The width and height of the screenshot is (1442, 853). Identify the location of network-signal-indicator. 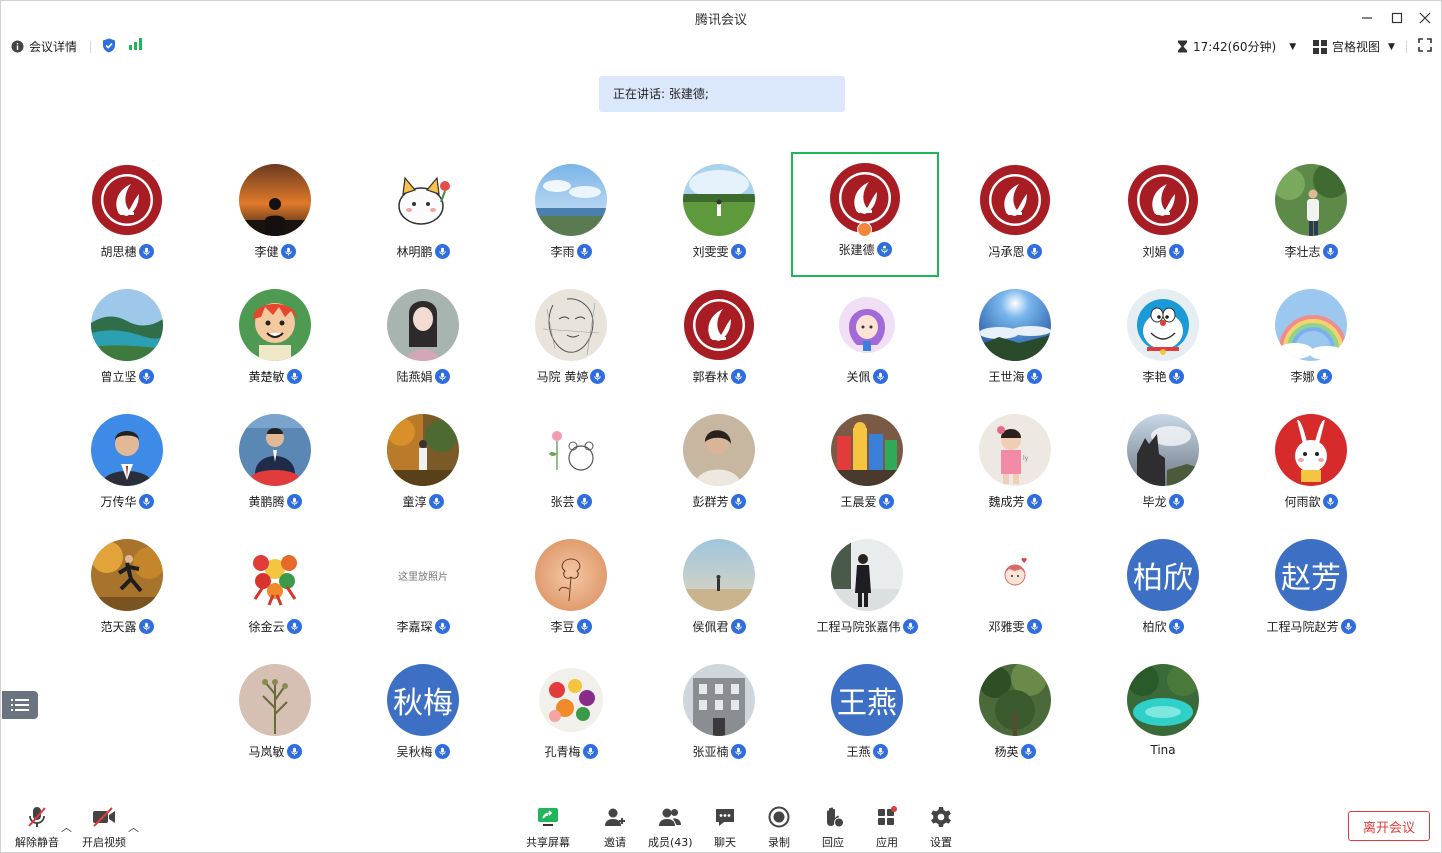
(136, 44).